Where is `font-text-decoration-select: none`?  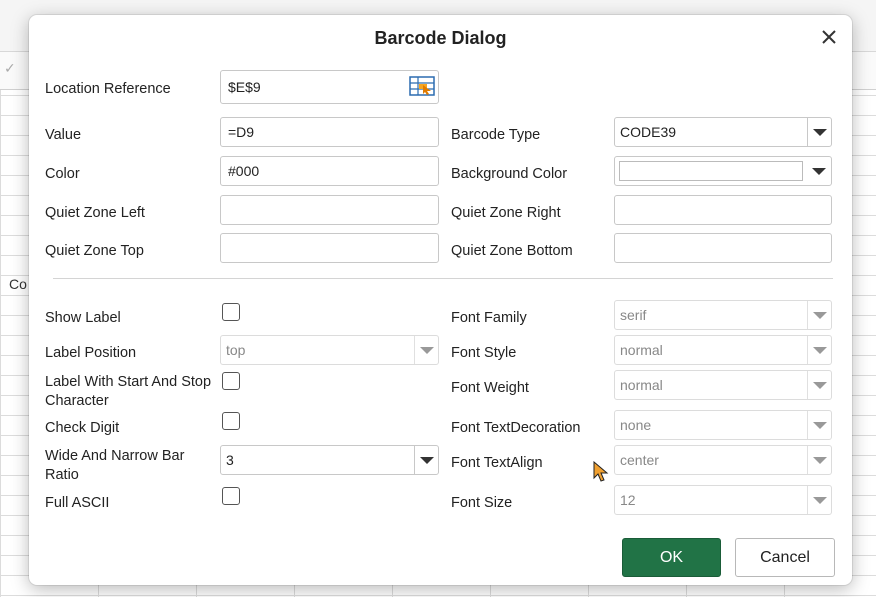
font-text-decoration-select: none is located at coordinates (723, 425).